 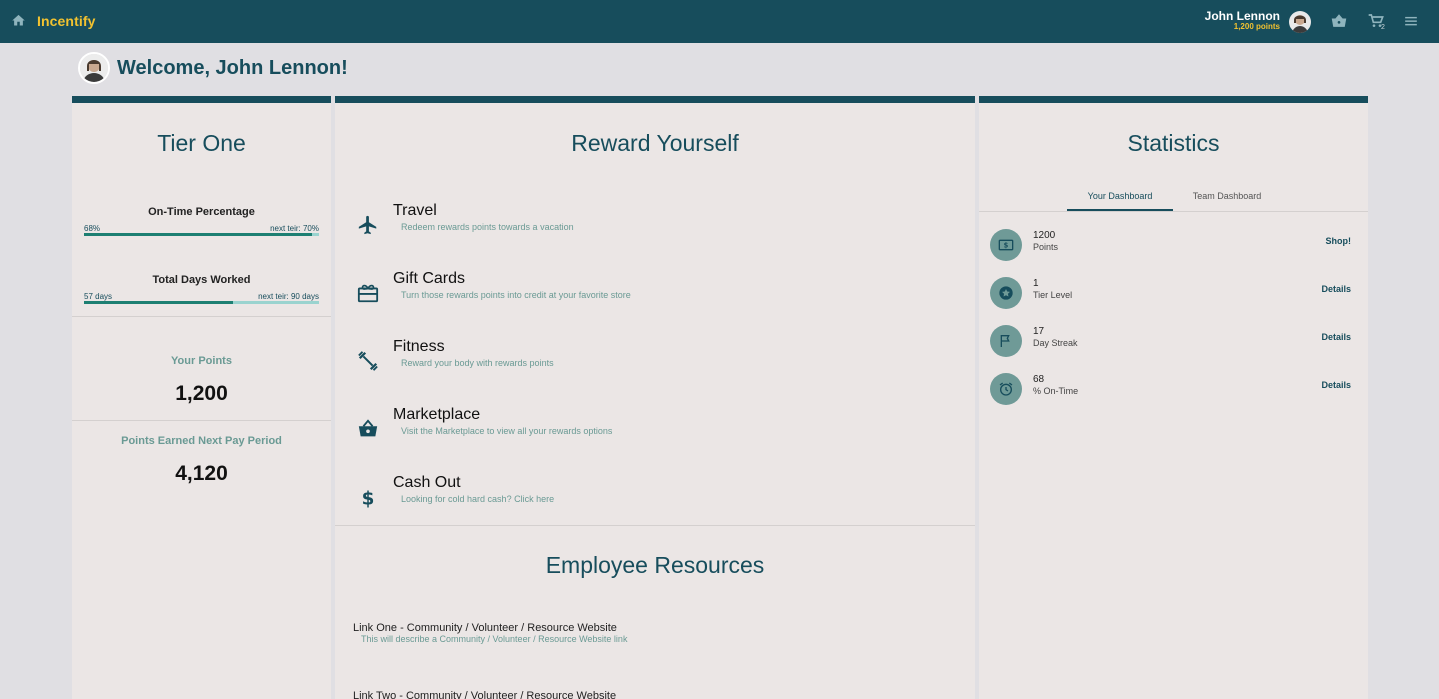 I want to click on gift-card-icon, so click(x=368, y=293).